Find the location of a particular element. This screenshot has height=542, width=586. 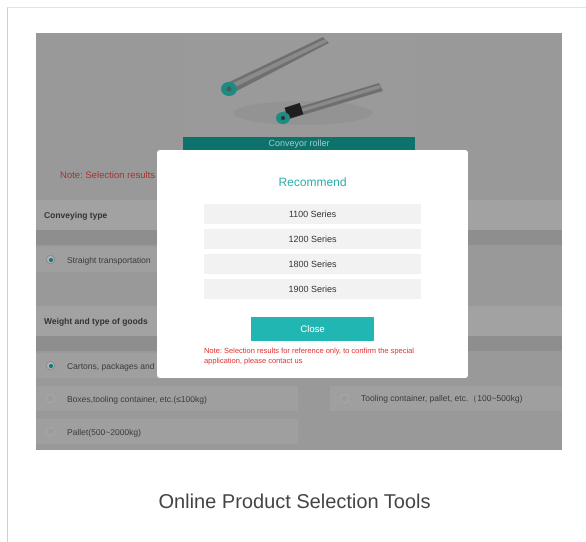

dialog-title: Recommend is located at coordinates (312, 182).